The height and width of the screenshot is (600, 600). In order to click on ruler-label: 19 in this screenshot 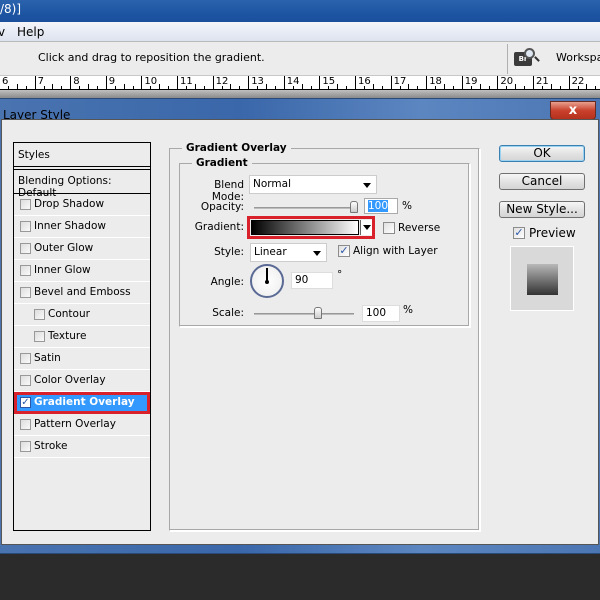, I will do `click(469, 83)`.